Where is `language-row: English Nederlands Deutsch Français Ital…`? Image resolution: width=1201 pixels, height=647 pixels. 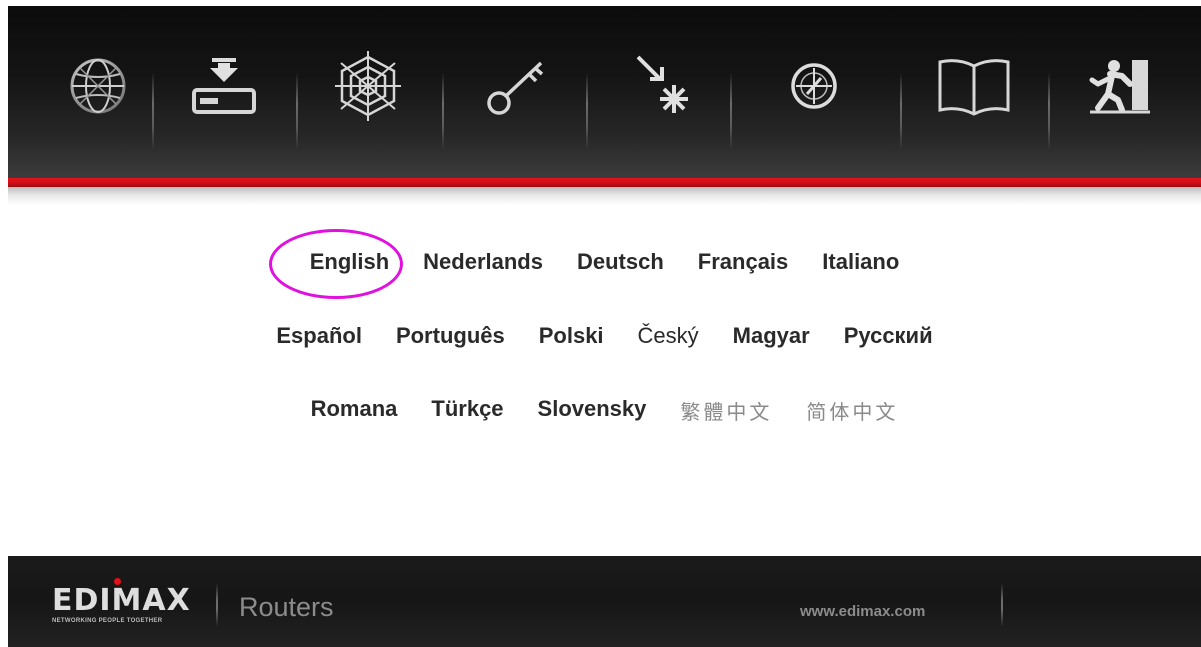
language-row: English Nederlands Deutsch Français Ital… is located at coordinates (604, 264).